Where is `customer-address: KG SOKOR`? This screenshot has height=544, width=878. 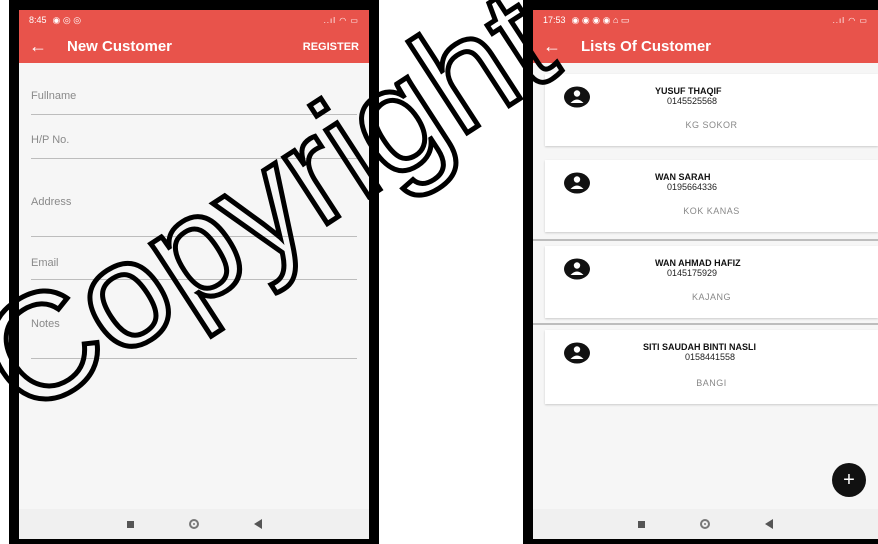
customer-address: KG SOKOR is located at coordinates (711, 125).